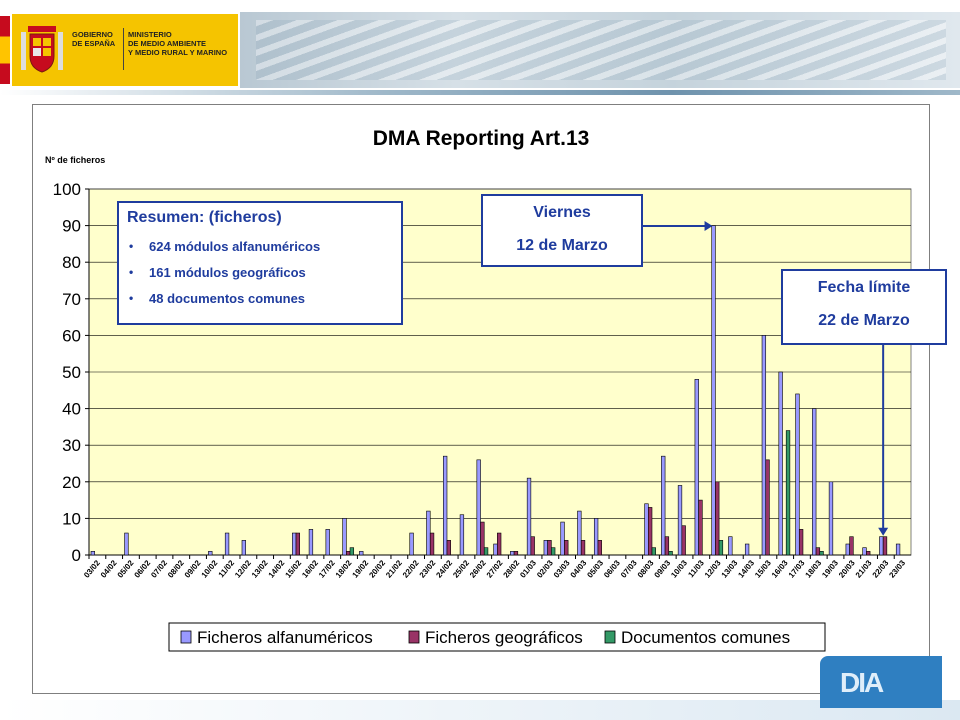 This screenshot has height=720, width=960. What do you see at coordinates (67, 189) in the screenshot?
I see `y-tick-label: 100` at bounding box center [67, 189].